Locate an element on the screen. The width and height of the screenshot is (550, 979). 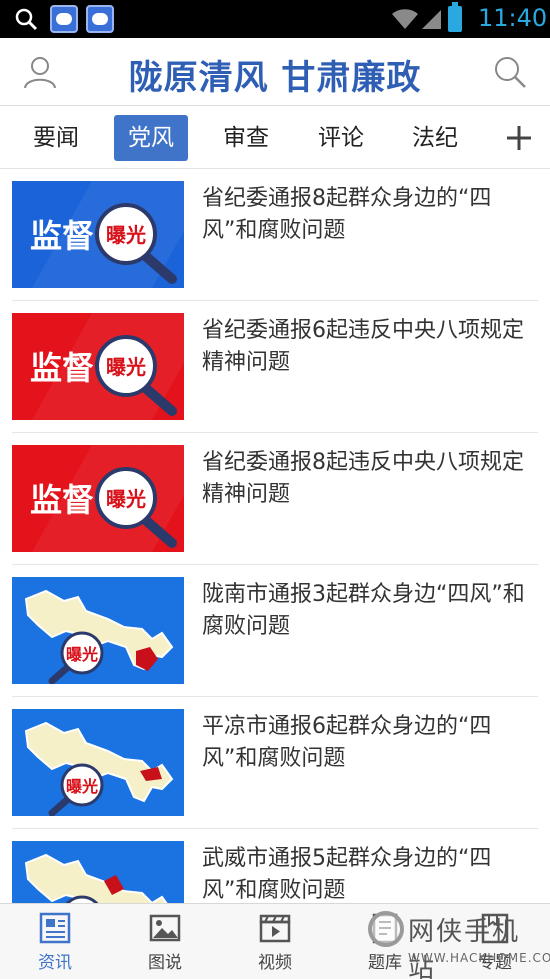
tab-shencha: 审查 is located at coordinates (246, 138).